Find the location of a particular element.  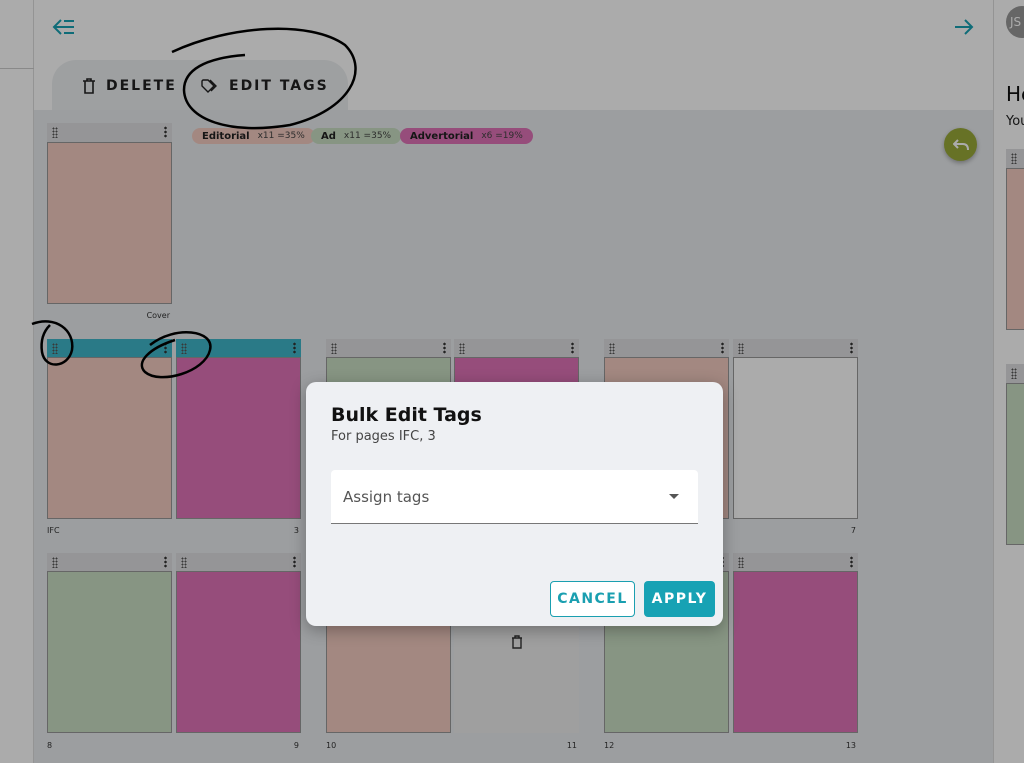

dropdown-caret-icon is located at coordinates (674, 496).